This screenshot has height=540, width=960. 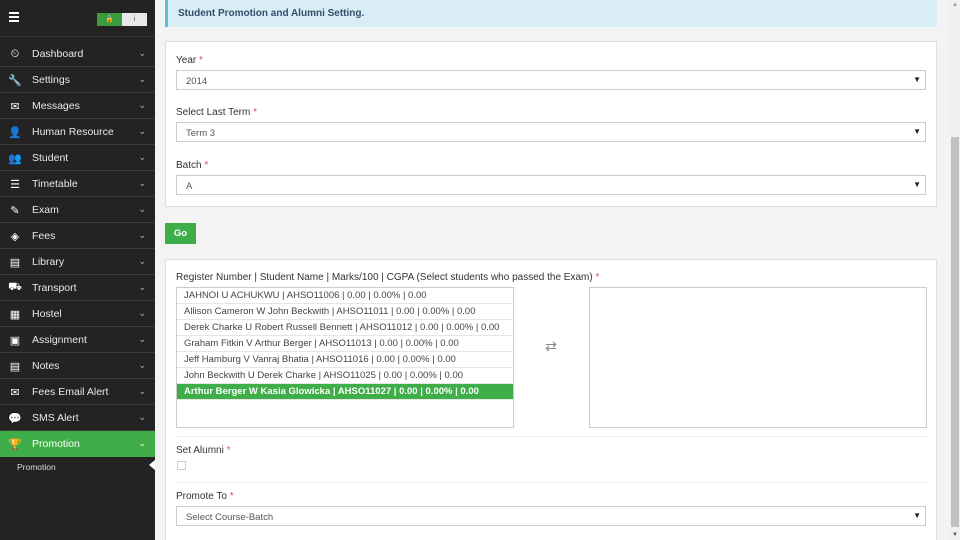 What do you see at coordinates (551, 13) in the screenshot?
I see `page-header: Student Promotion and Alumni Setting.` at bounding box center [551, 13].